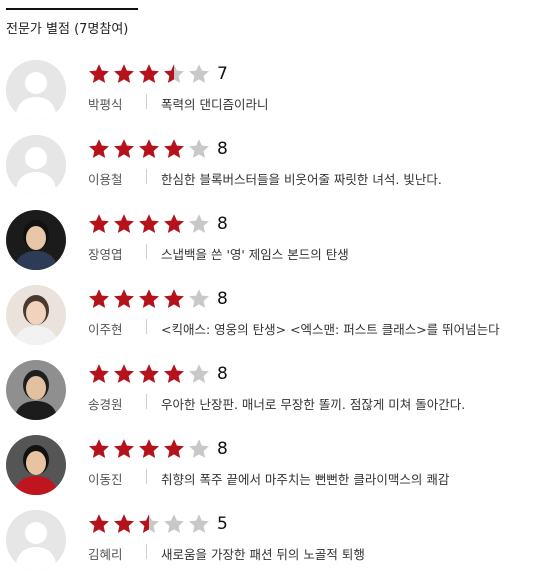 The height and width of the screenshot is (583, 544). What do you see at coordinates (72, 22) in the screenshot?
I see `section-title: 전문가 별점 (7명참여)` at bounding box center [72, 22].